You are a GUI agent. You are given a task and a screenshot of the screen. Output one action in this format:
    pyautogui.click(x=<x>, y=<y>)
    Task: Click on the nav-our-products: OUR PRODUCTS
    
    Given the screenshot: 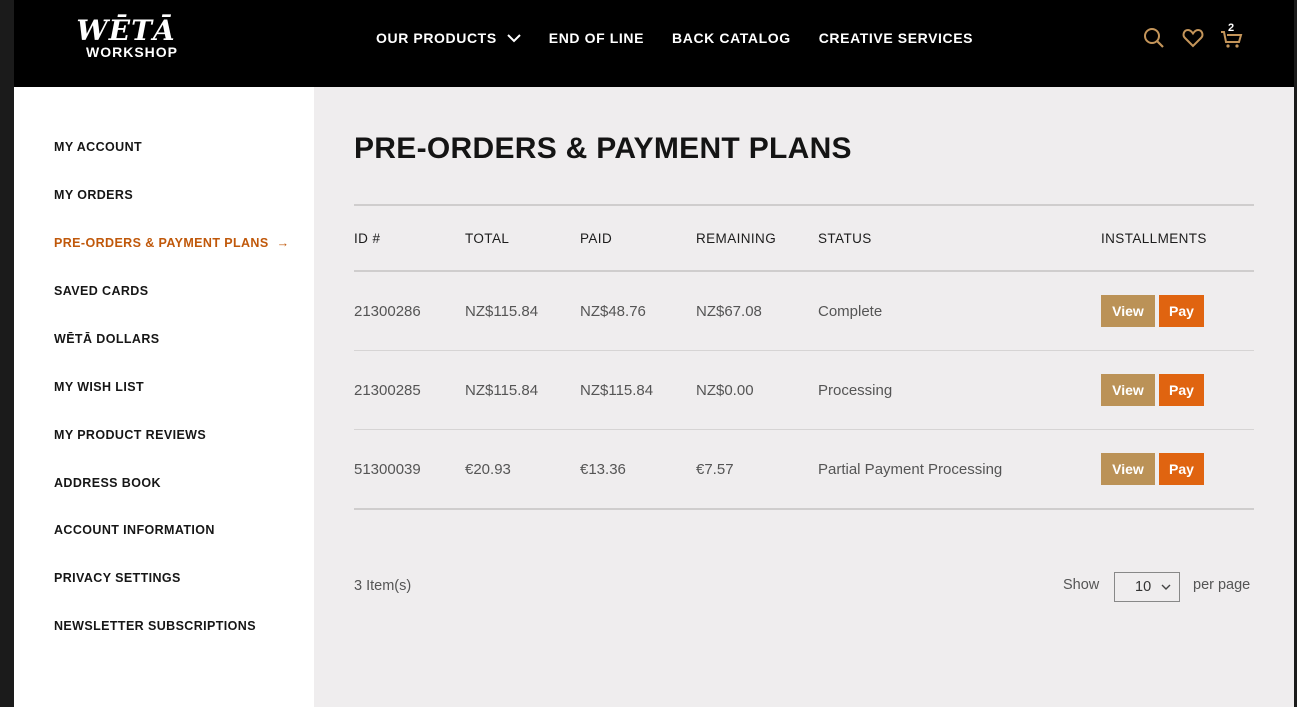 What is the action you would take?
    pyautogui.click(x=448, y=38)
    